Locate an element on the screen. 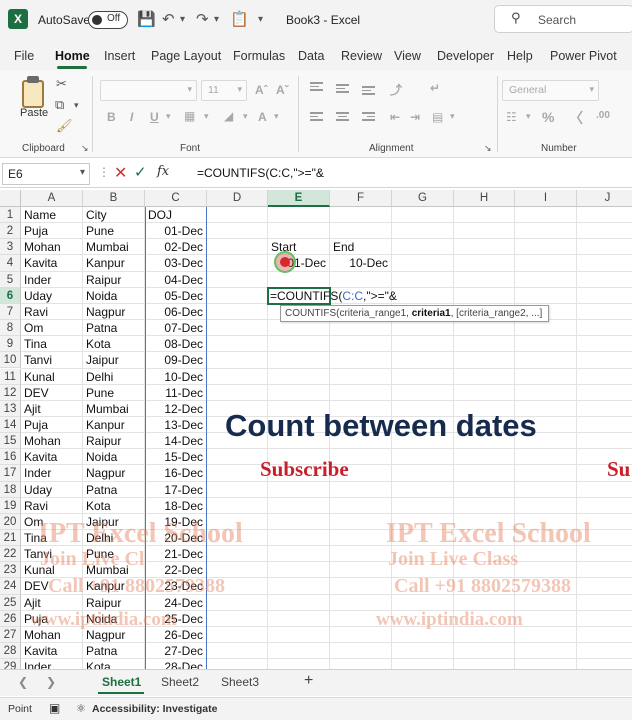 The height and width of the screenshot is (720, 632). column-header-a: A is located at coordinates (52, 198).